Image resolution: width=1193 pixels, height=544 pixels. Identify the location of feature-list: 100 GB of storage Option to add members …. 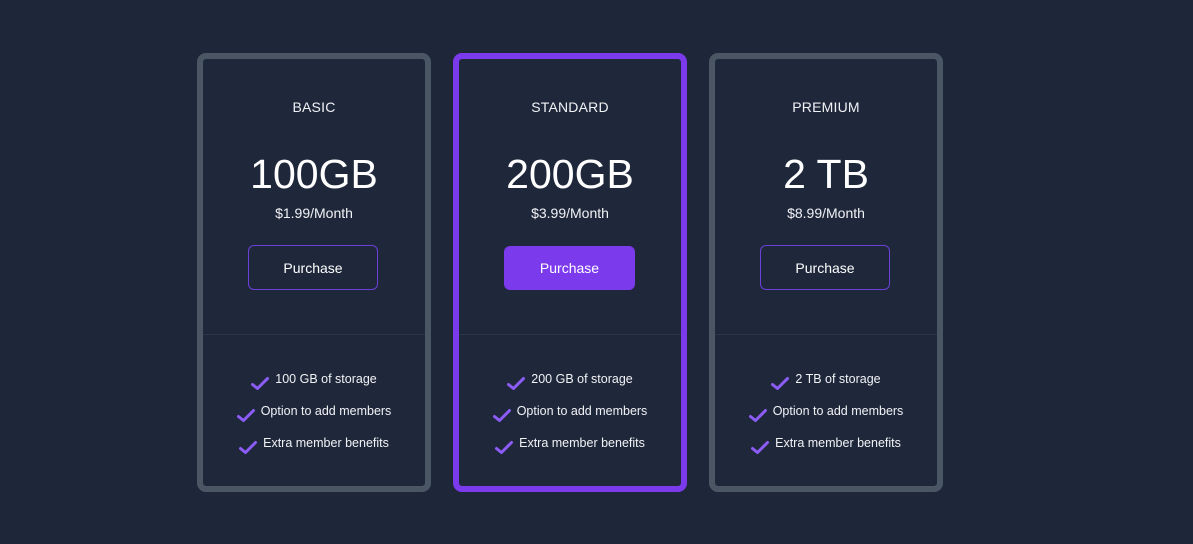
(314, 411).